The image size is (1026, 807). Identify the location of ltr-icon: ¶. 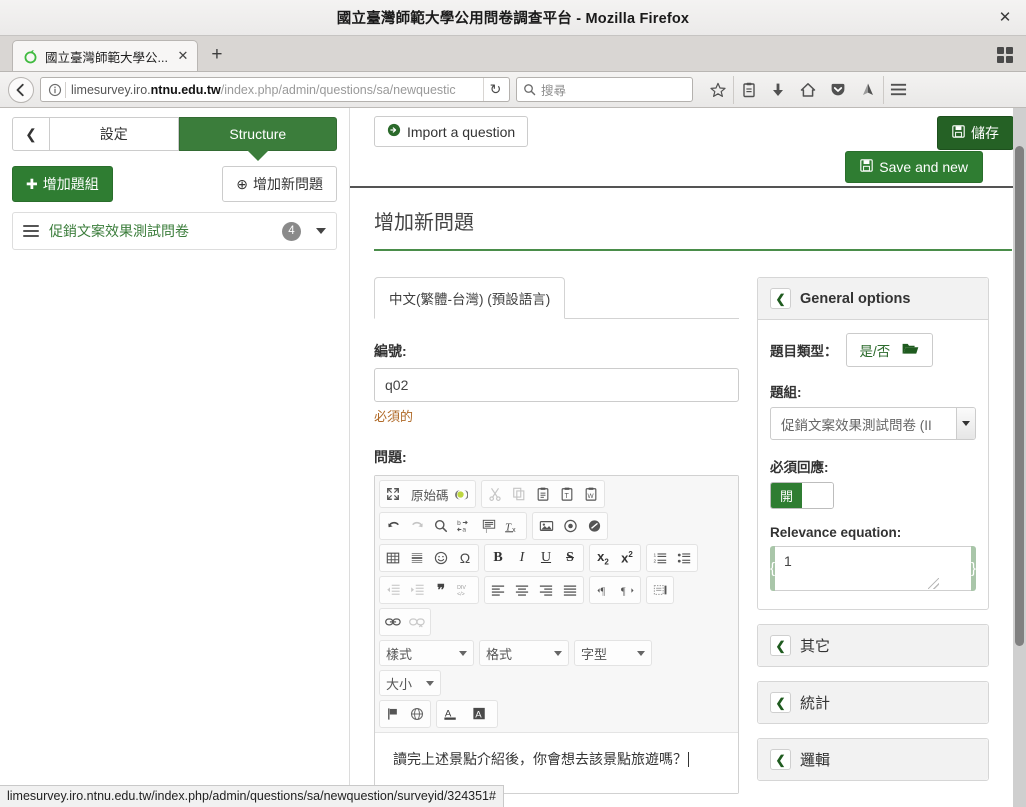
(603, 590).